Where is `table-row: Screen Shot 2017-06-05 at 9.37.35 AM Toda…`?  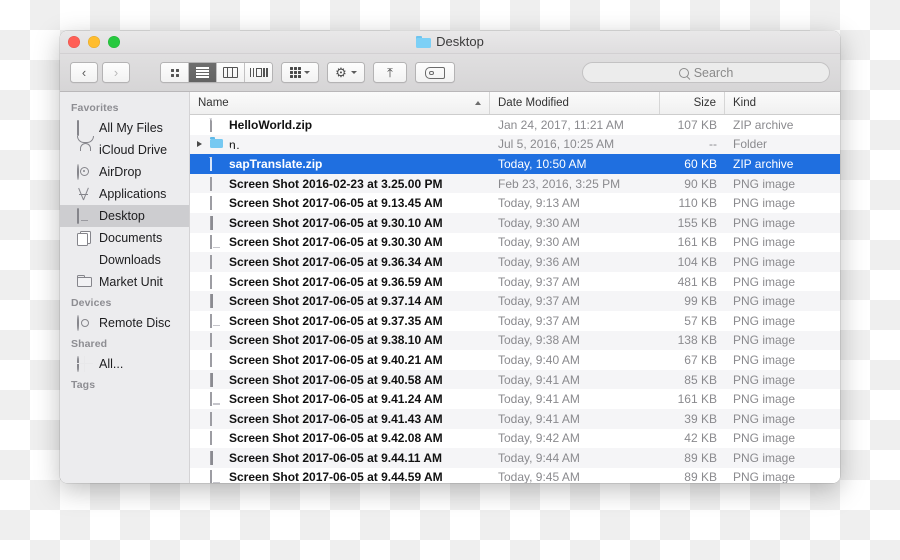
table-row: Screen Shot 2017-06-05 at 9.37.35 AM Toda… is located at coordinates (515, 321).